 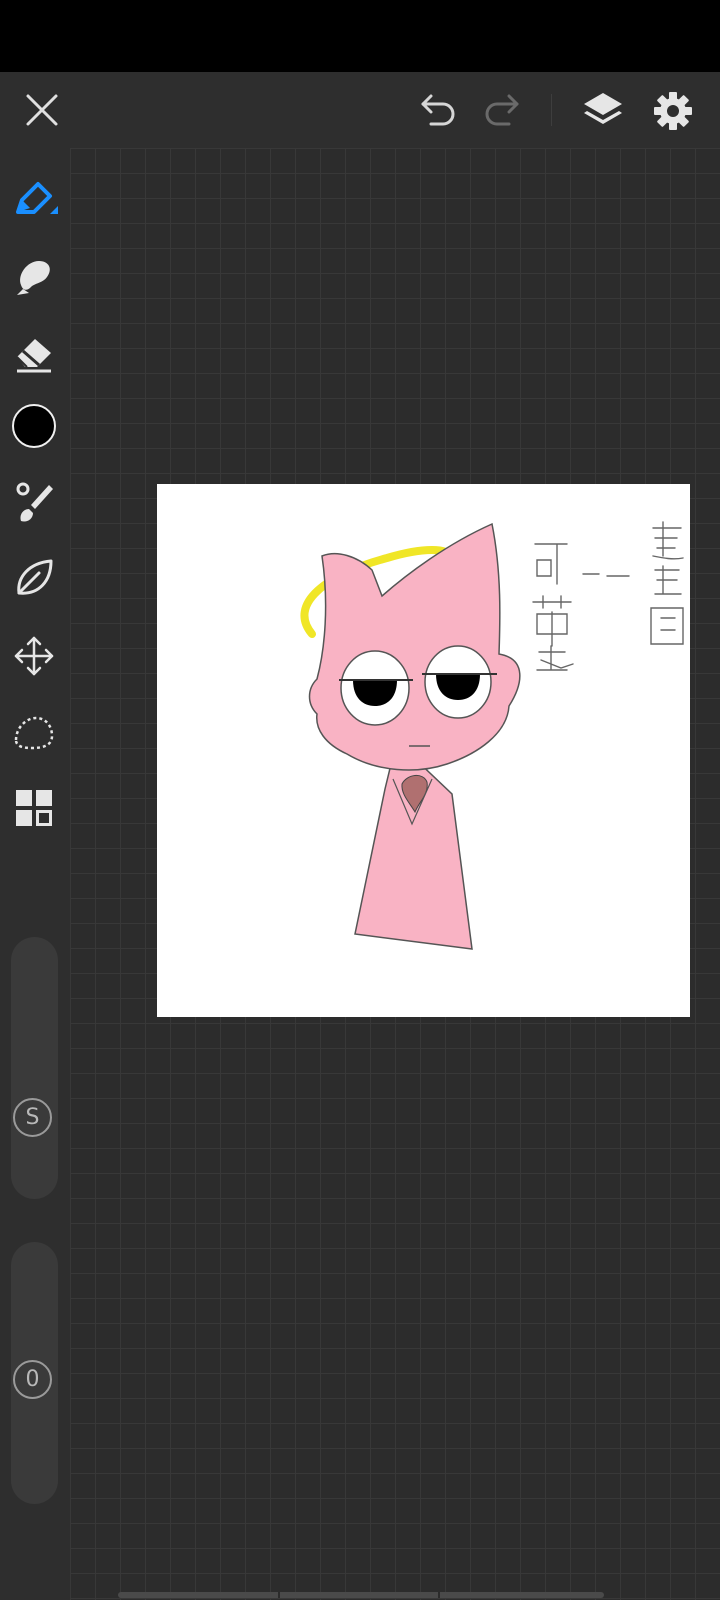 I want to click on move-arrows-icon, so click(x=34, y=656).